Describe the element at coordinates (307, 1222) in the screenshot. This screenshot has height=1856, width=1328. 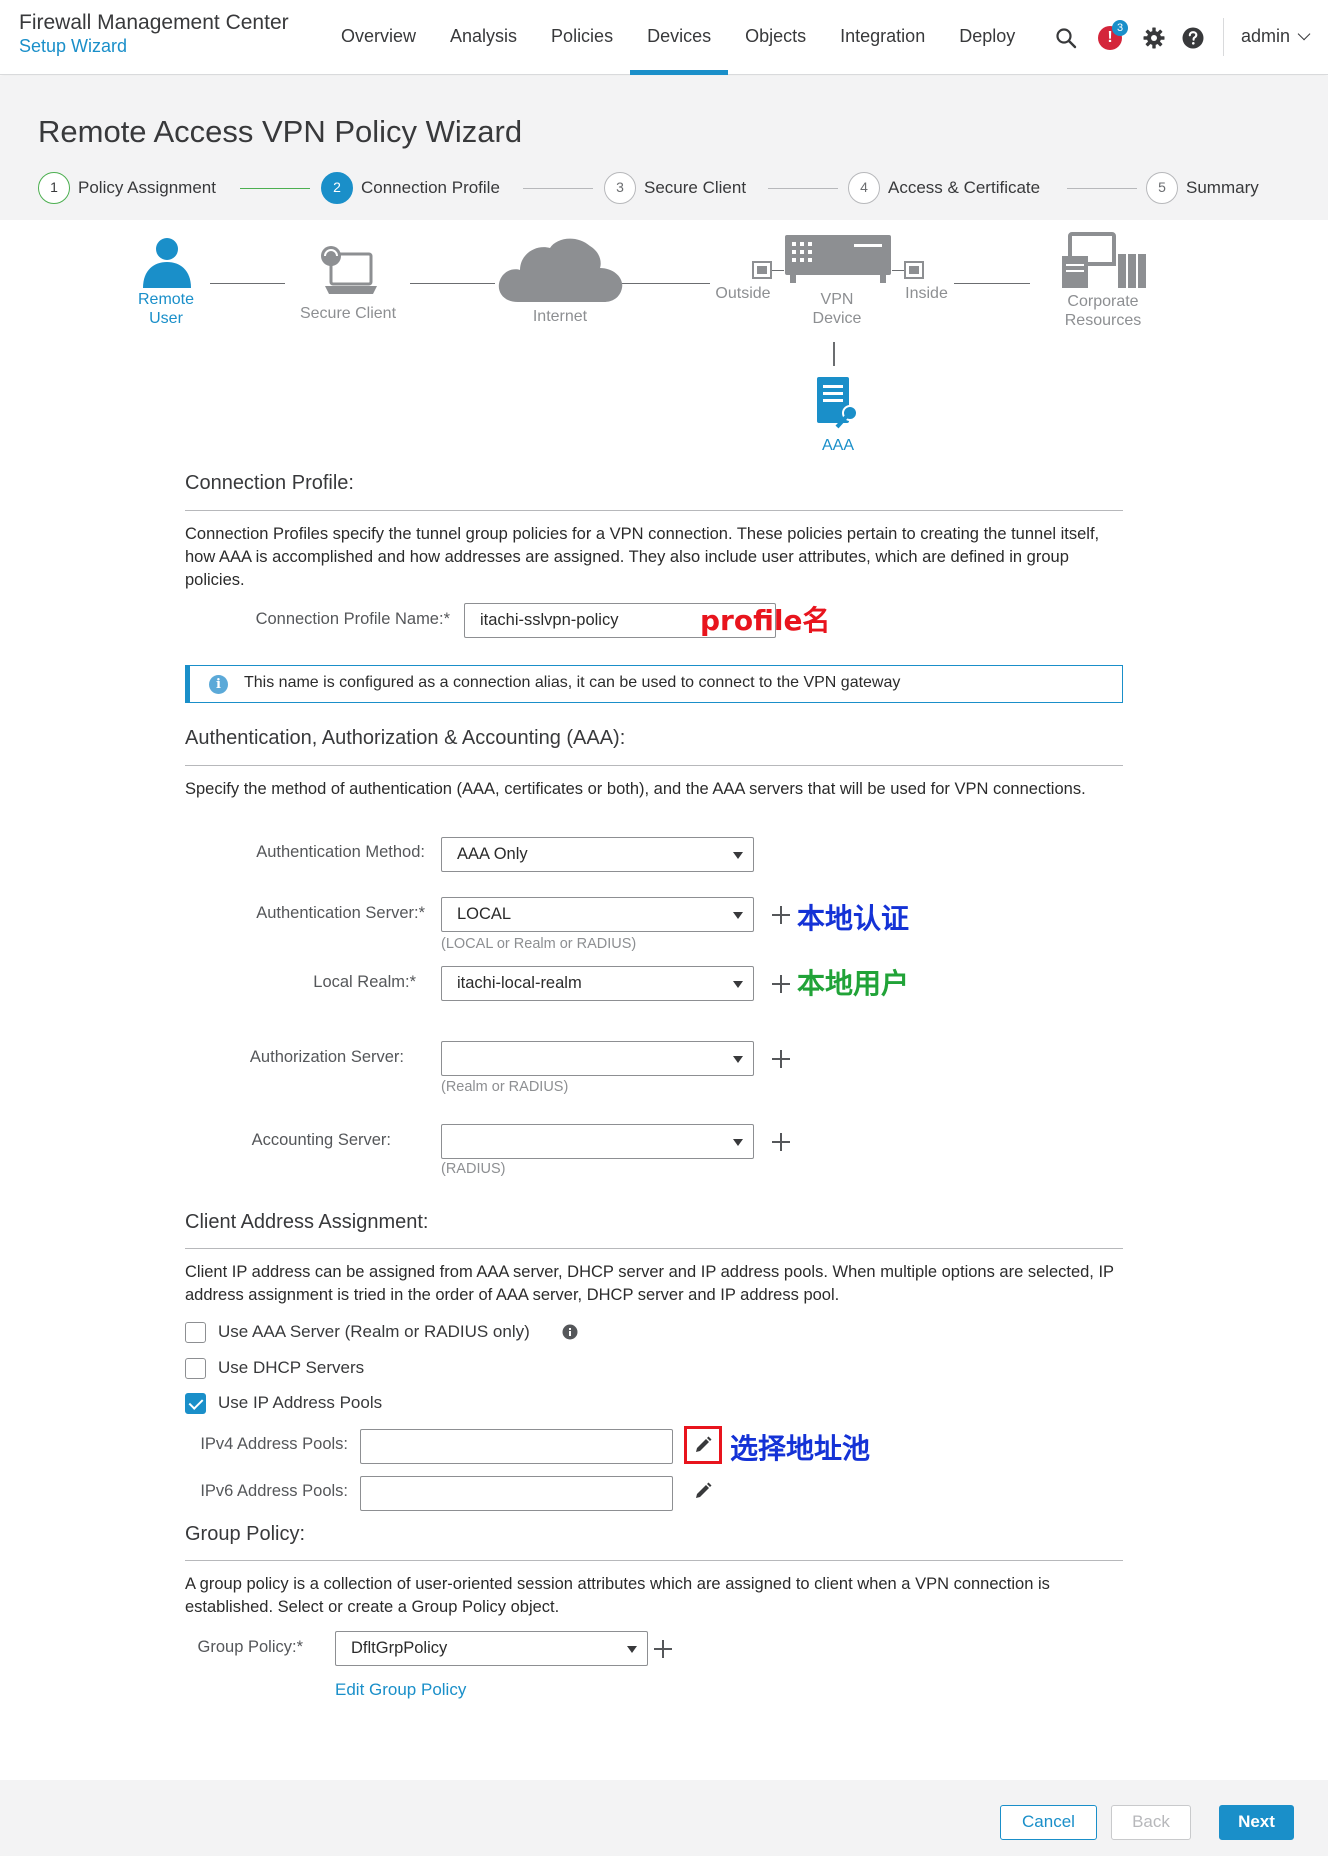
I see `client-address-heading: Client Address Assignment:` at that location.